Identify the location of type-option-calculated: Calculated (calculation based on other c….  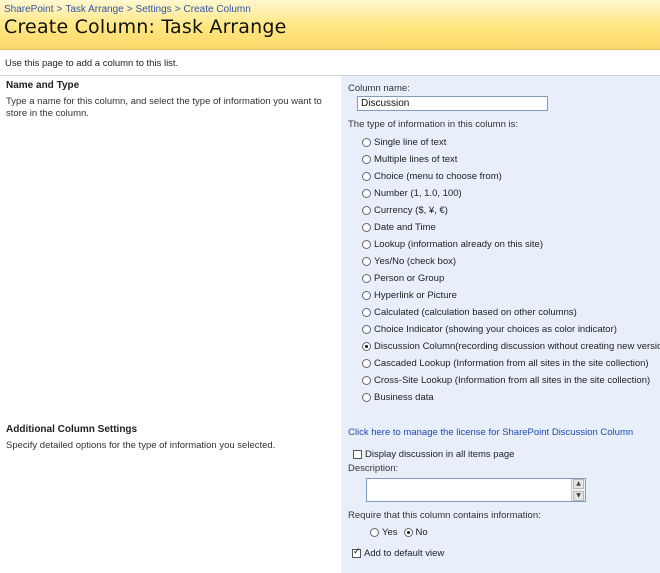
(469, 312).